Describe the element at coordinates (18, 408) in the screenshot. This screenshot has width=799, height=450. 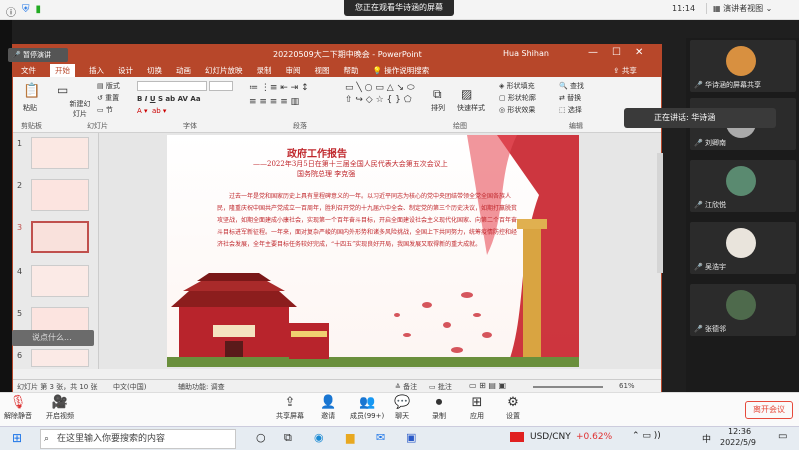
I see `mute-button: 🎙 解除静音` at that location.